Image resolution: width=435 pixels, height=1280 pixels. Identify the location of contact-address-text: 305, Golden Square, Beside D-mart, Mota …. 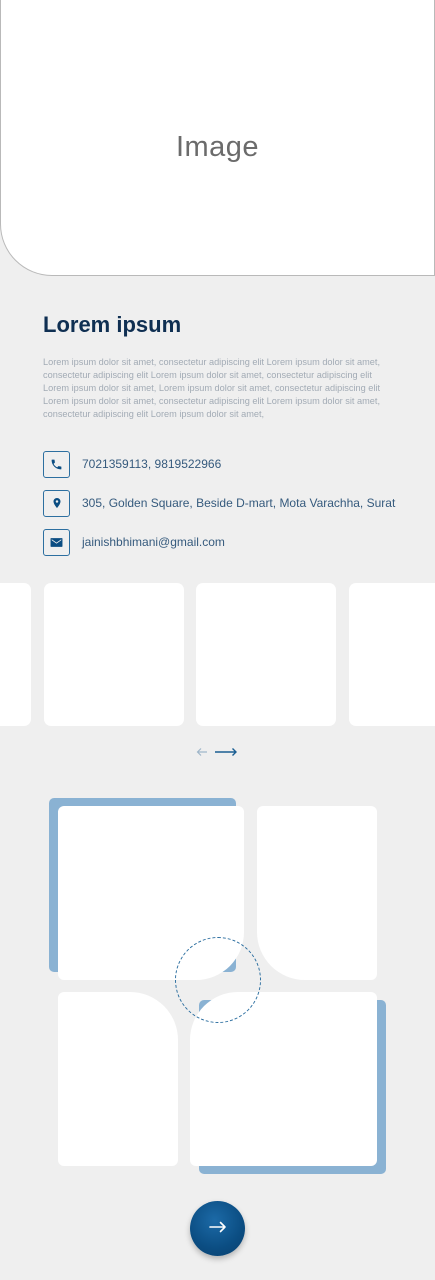
(239, 503).